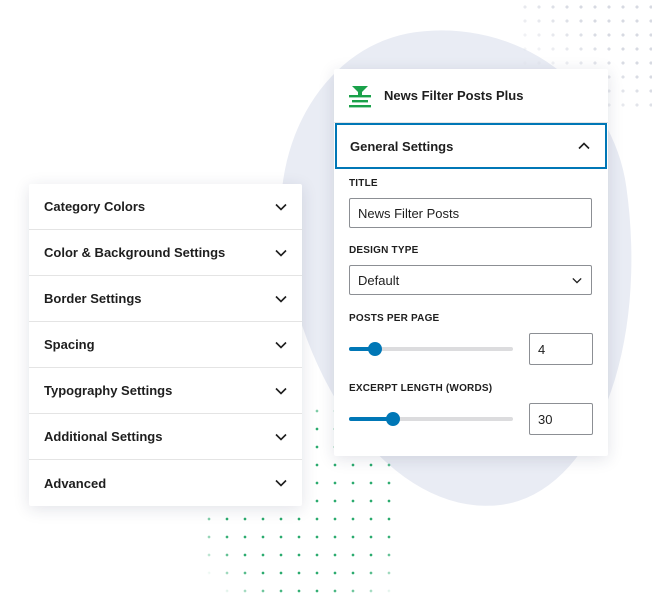 This screenshot has width=652, height=594. Describe the element at coordinates (561, 349) in the screenshot. I see `posts-per-page-input: 4` at that location.